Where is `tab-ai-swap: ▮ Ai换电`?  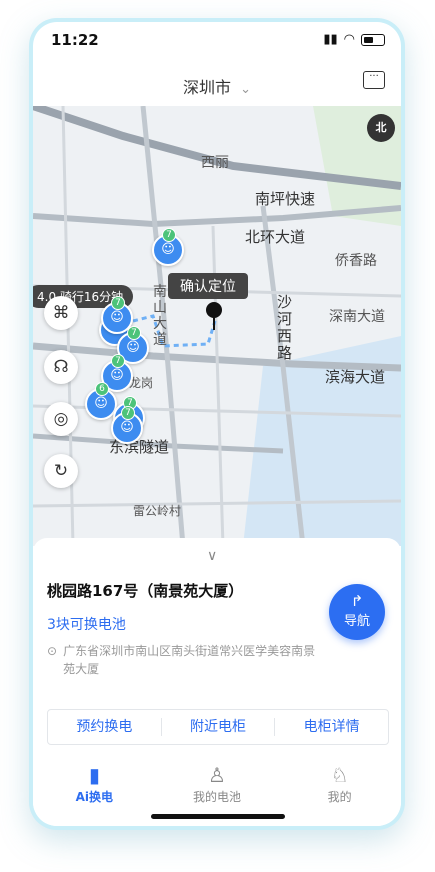 tab-ai-swap: ▮ Ai换电 is located at coordinates (94, 788).